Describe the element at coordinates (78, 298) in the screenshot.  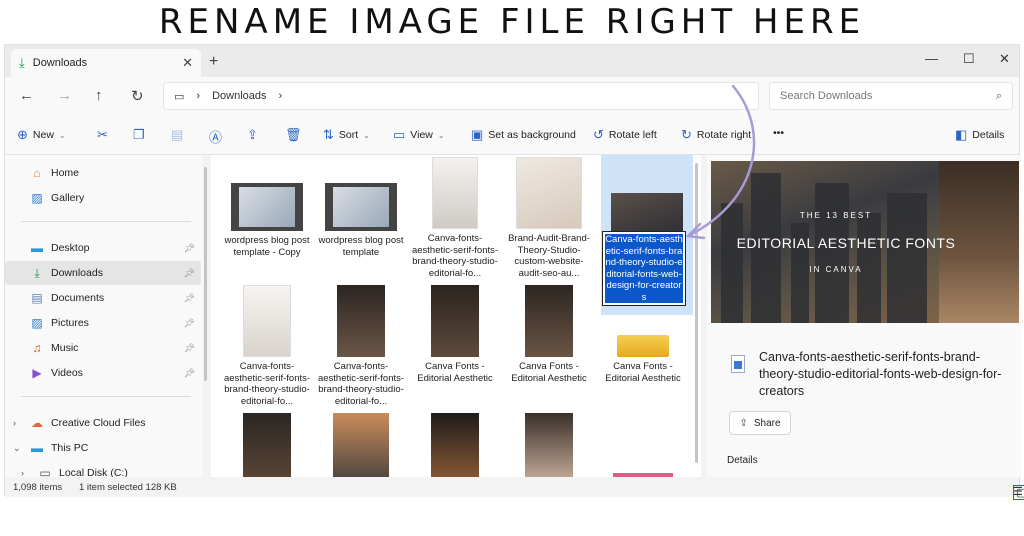
I see `sidebar-item-label: Documents` at that location.